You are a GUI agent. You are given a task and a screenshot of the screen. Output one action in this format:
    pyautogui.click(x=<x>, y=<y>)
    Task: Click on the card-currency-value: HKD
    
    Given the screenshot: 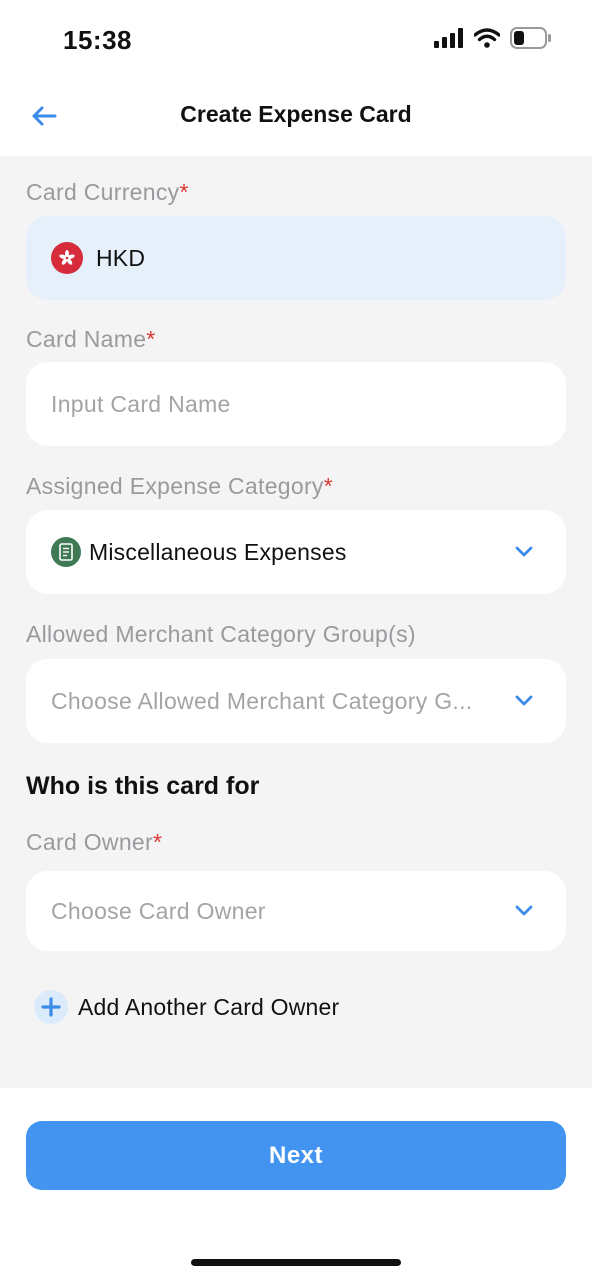 What is the action you would take?
    pyautogui.click(x=121, y=257)
    